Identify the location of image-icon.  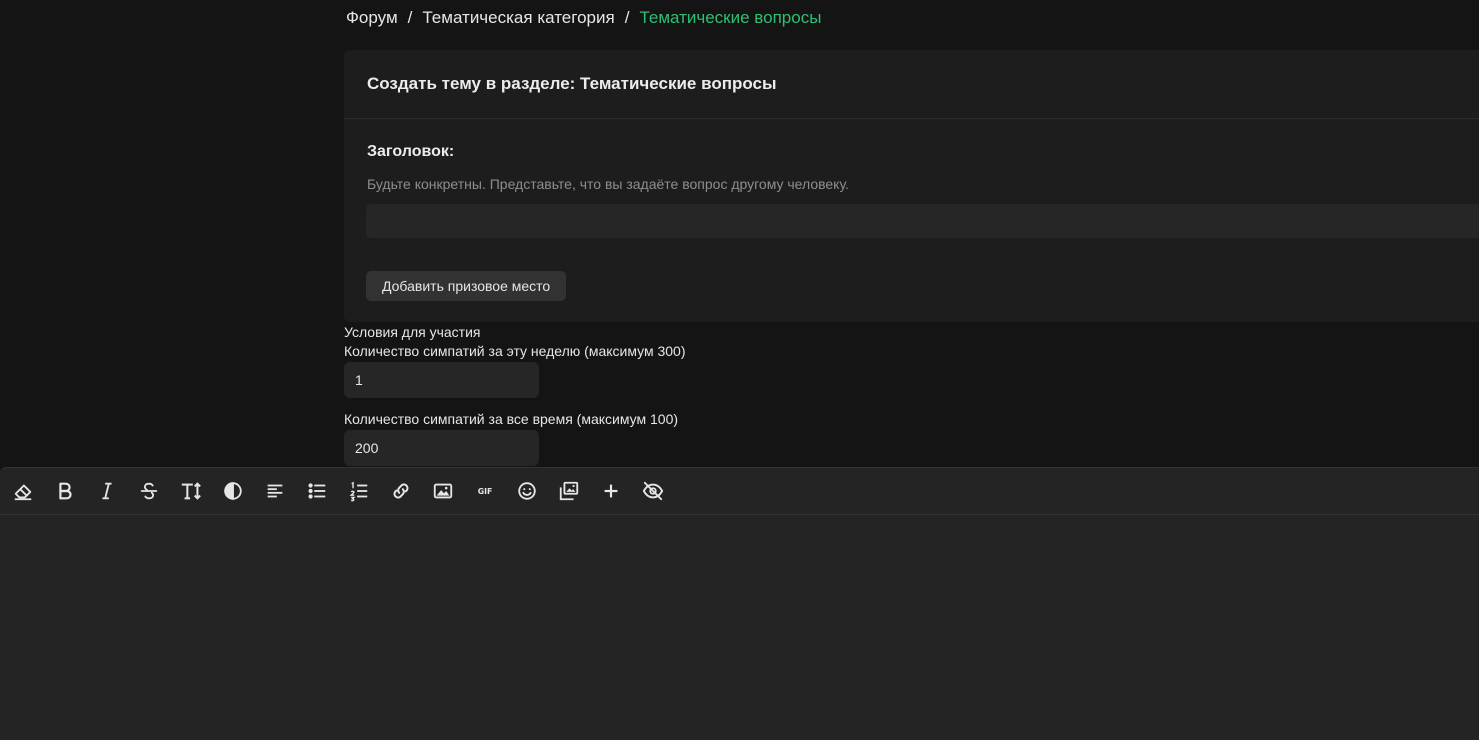
(443, 491).